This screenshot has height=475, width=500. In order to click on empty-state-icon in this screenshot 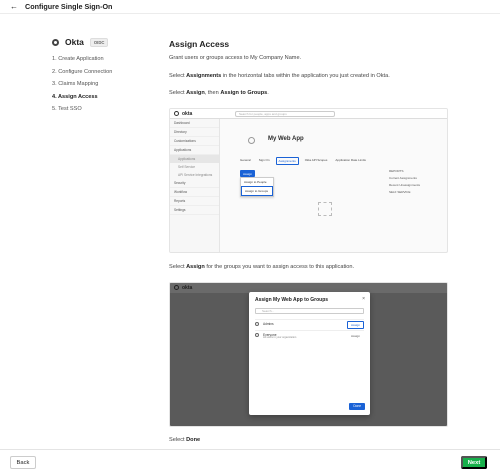, I will do `click(325, 209)`.